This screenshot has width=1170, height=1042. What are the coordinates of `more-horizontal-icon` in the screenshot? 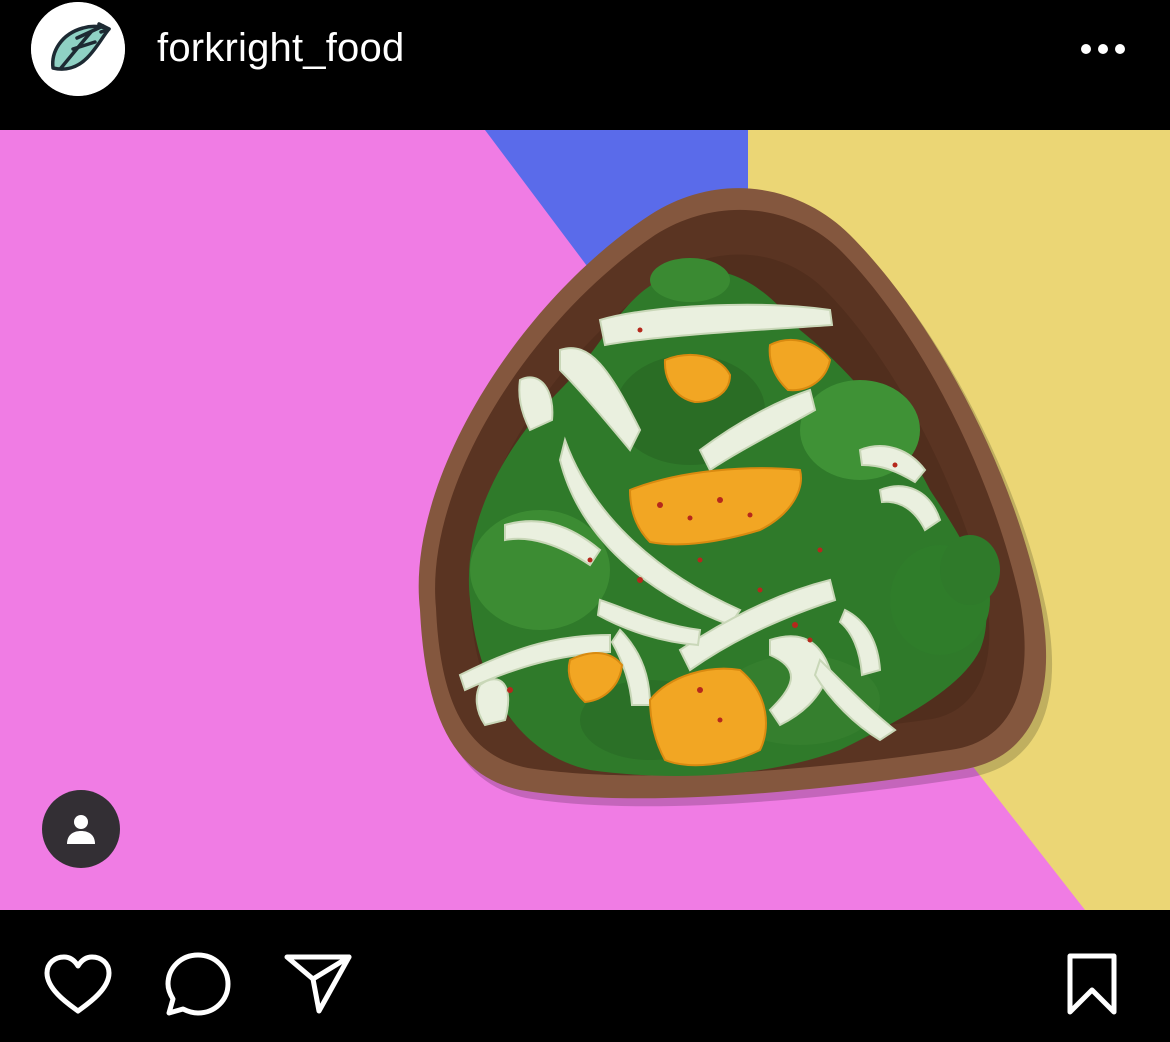 It's located at (1103, 49).